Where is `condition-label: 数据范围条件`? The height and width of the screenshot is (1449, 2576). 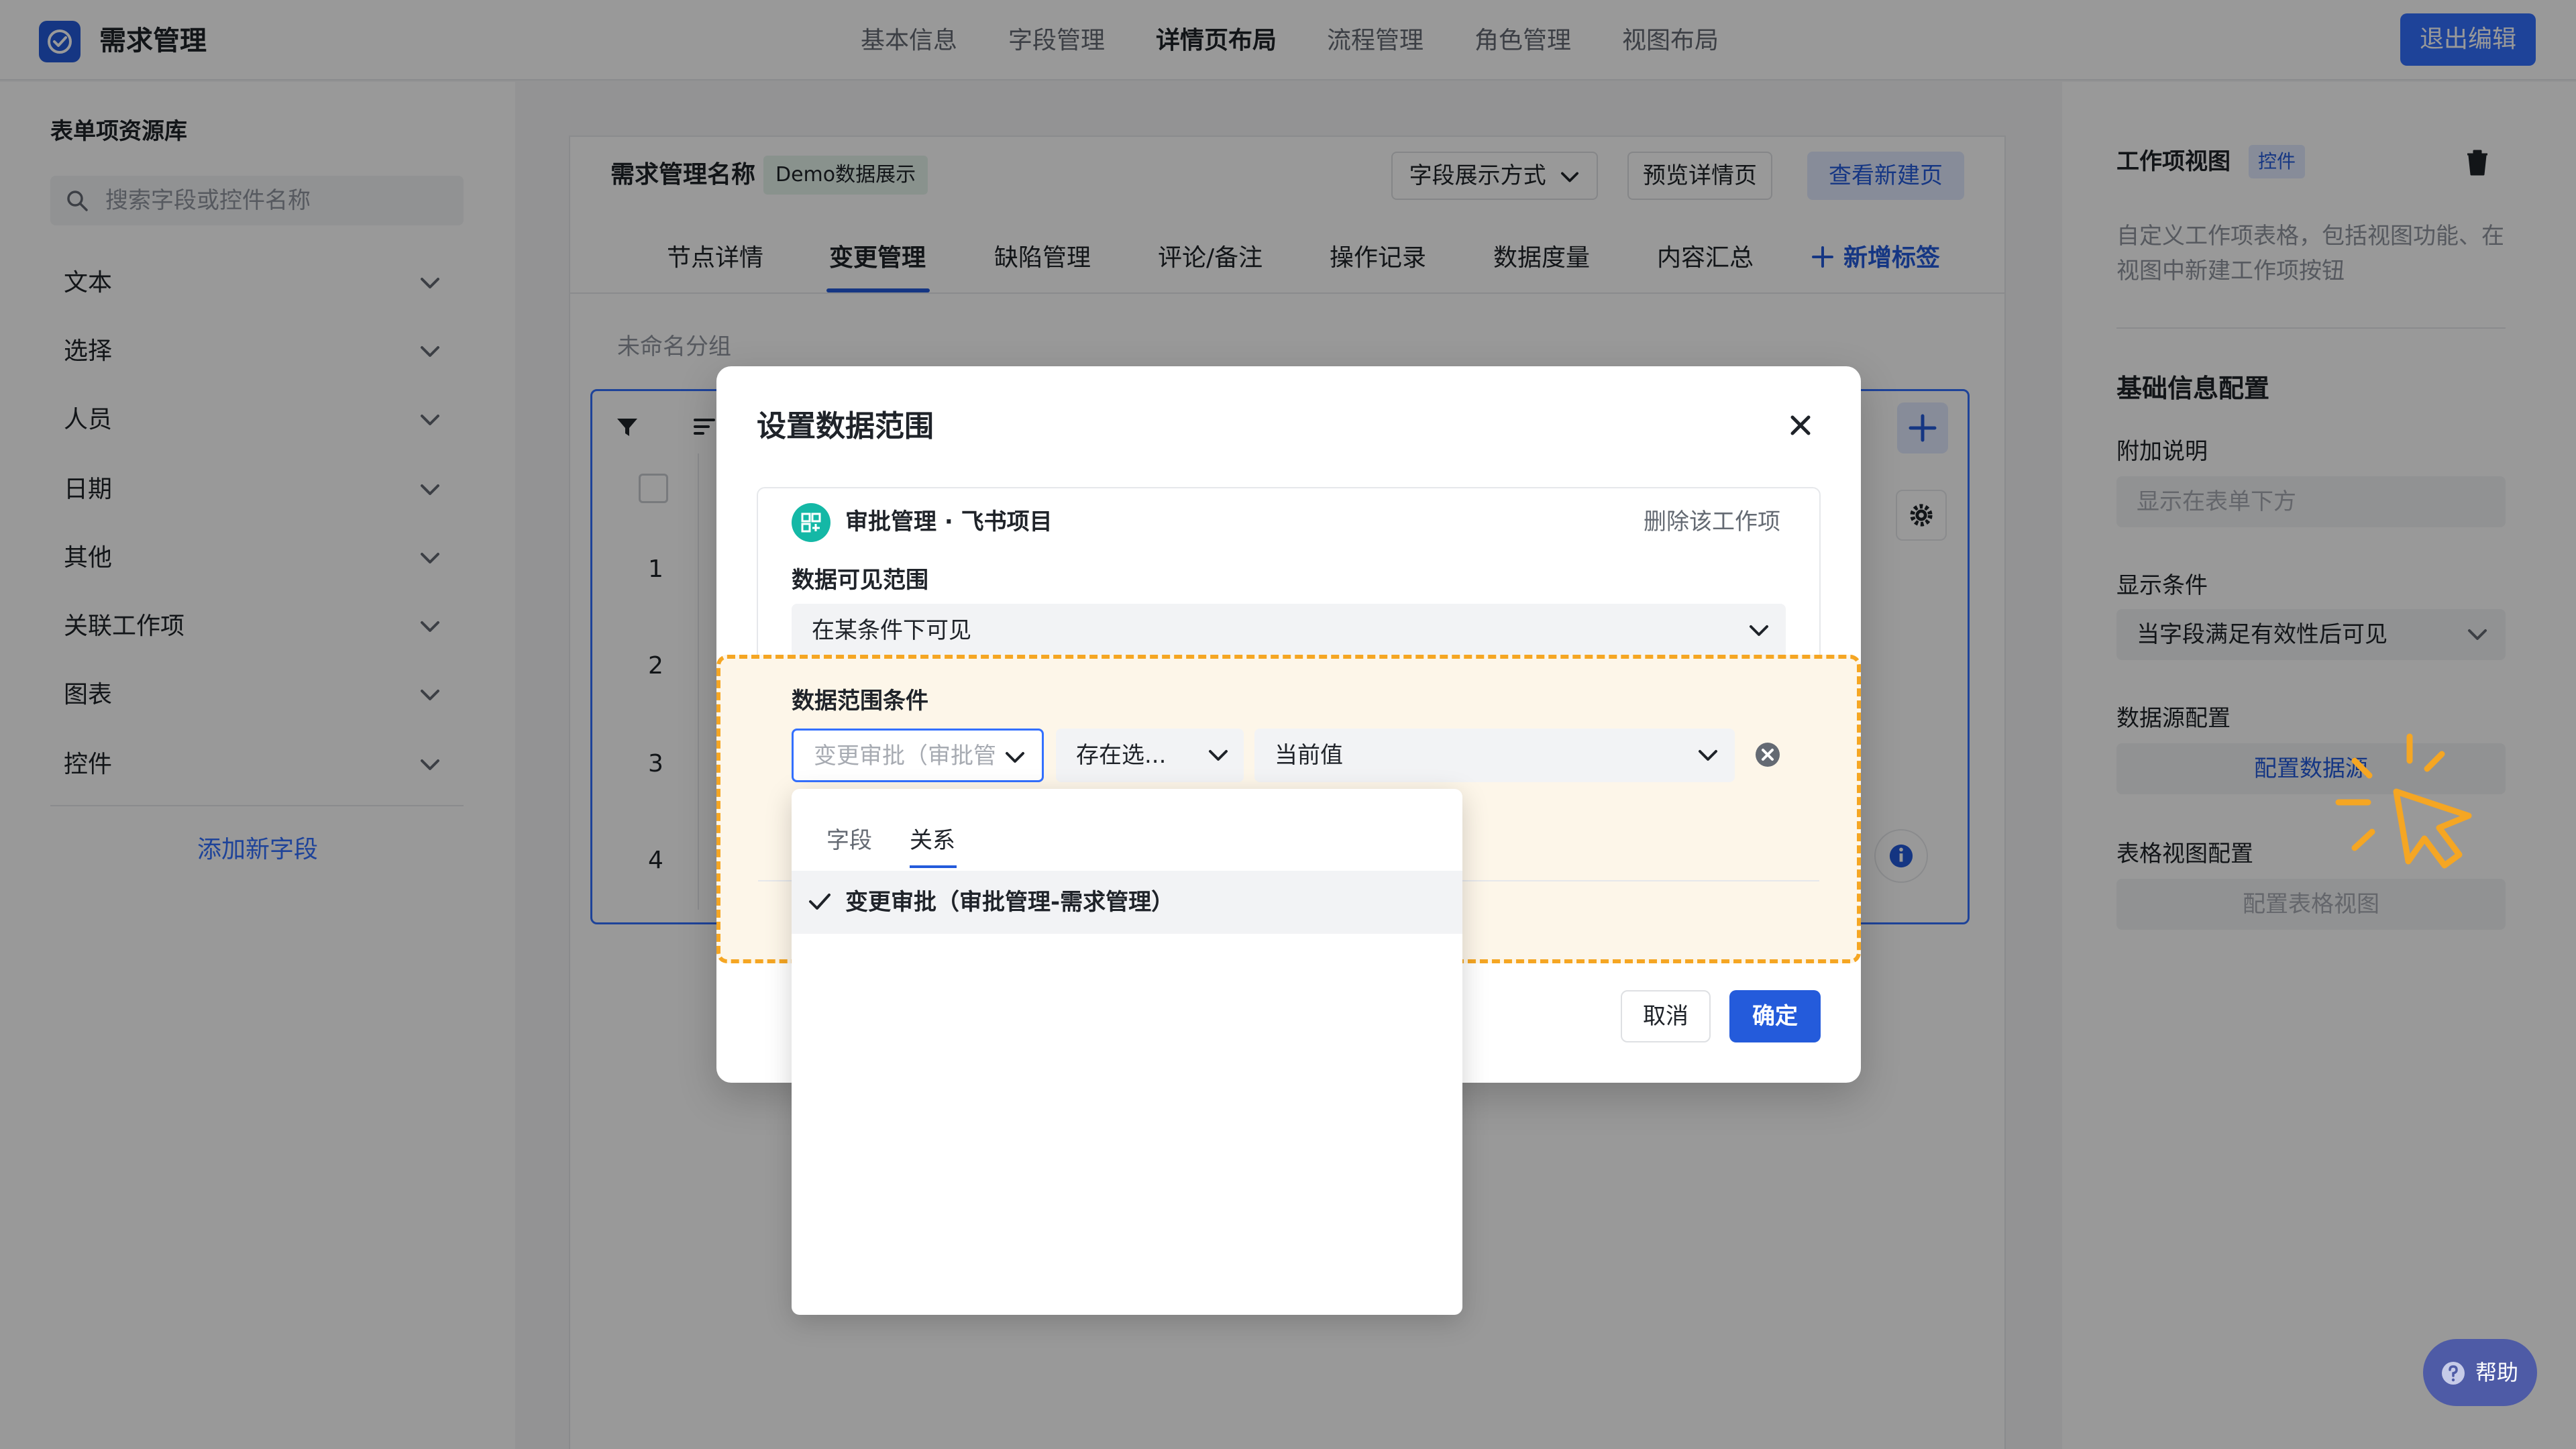 condition-label: 数据范围条件 is located at coordinates (860, 701).